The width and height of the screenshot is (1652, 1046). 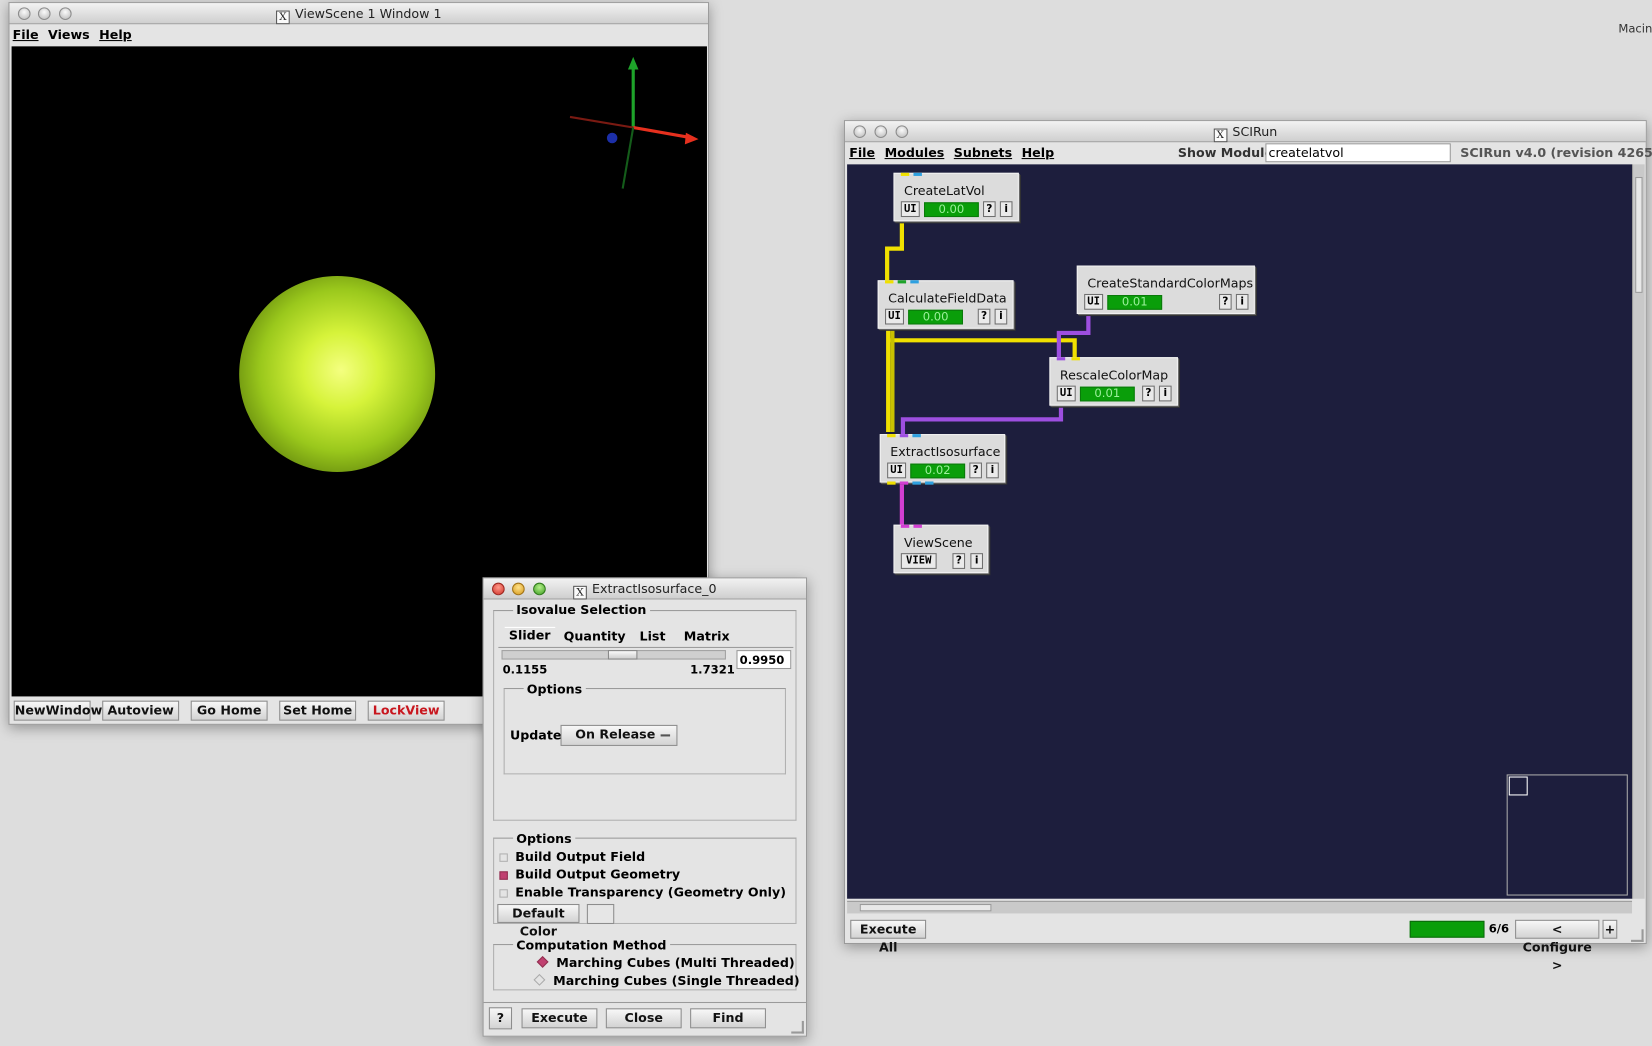 I want to click on autoview-button: Autoview, so click(x=141, y=710).